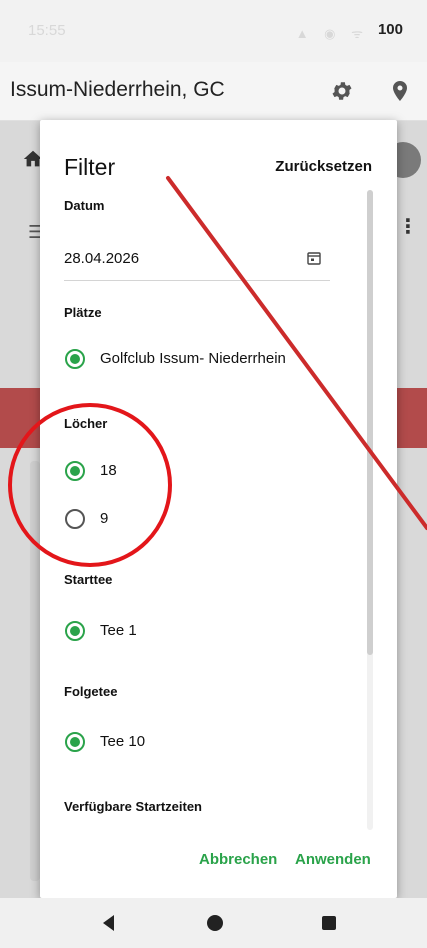 The image size is (427, 948). I want to click on follow-tee-section-label: Folgetee, so click(91, 691).